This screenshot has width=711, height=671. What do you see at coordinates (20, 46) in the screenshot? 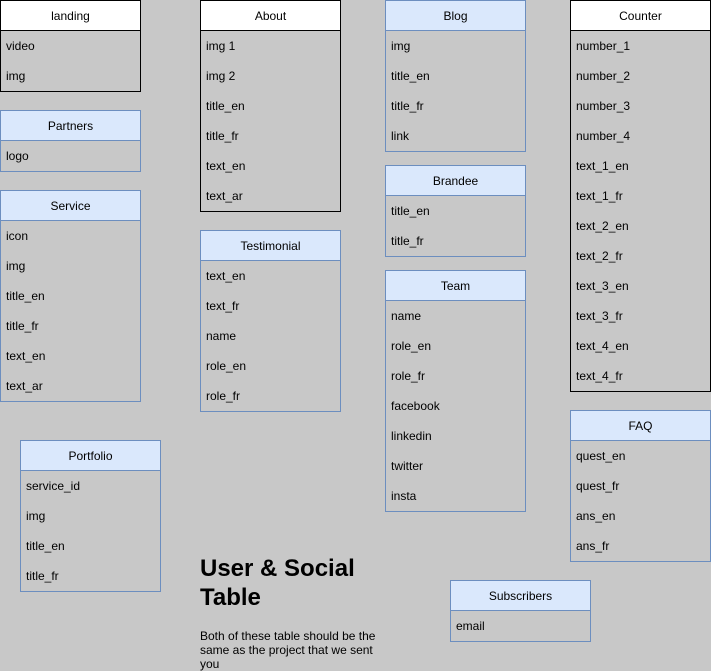
I see `entity-field: video` at bounding box center [20, 46].